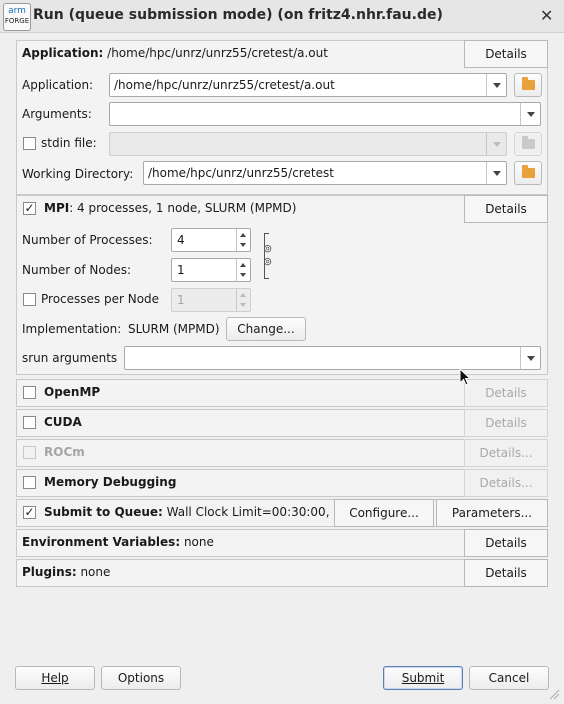 Image resolution: width=564 pixels, height=704 pixels. What do you see at coordinates (58, 85) in the screenshot?
I see `application-label: Application:` at bounding box center [58, 85].